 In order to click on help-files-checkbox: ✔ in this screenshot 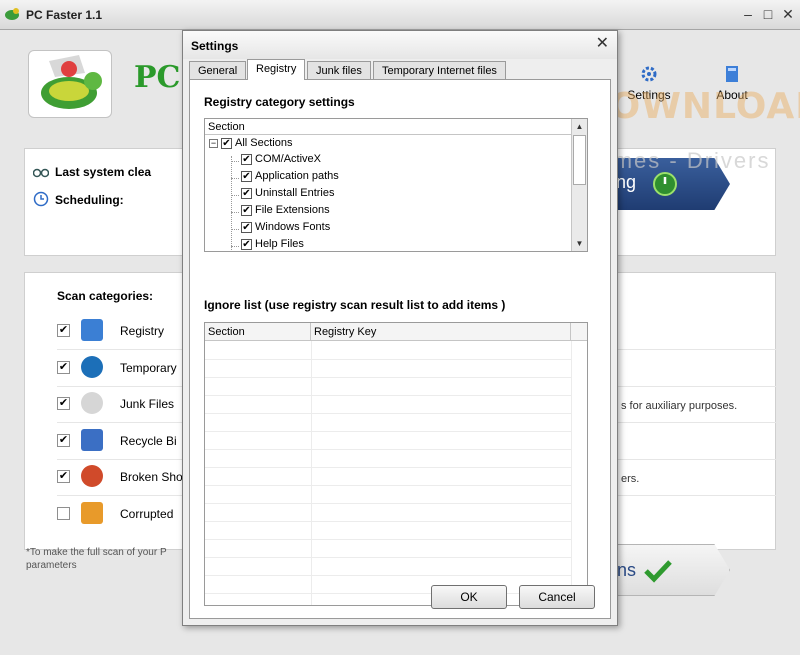, I will do `click(246, 244)`.